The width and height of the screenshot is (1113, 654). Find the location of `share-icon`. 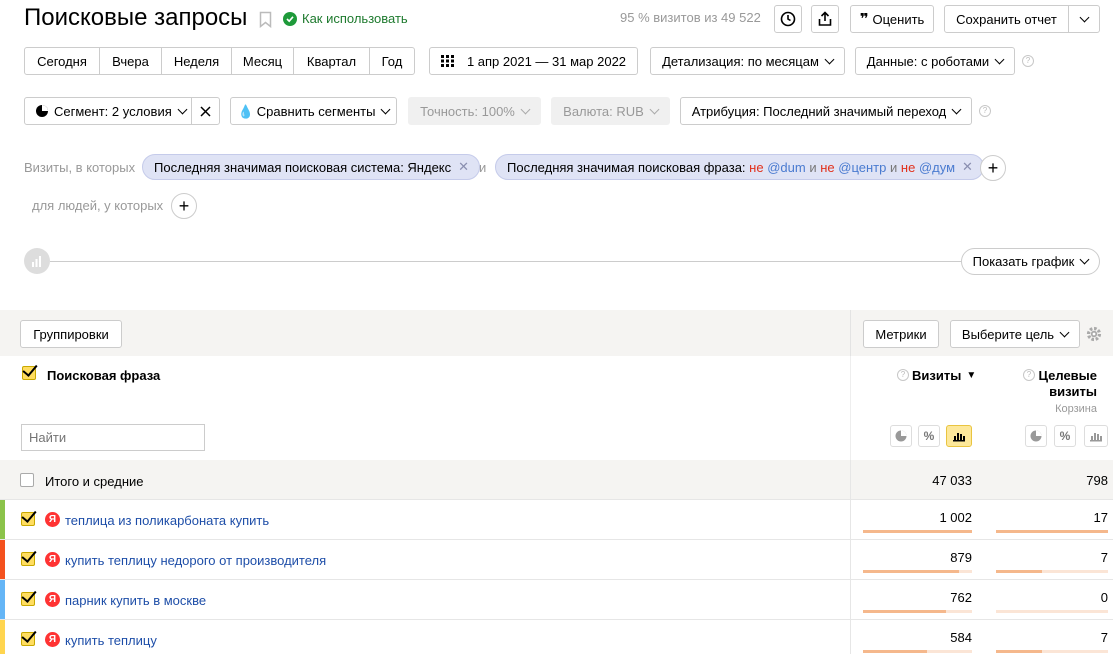

share-icon is located at coordinates (825, 18).